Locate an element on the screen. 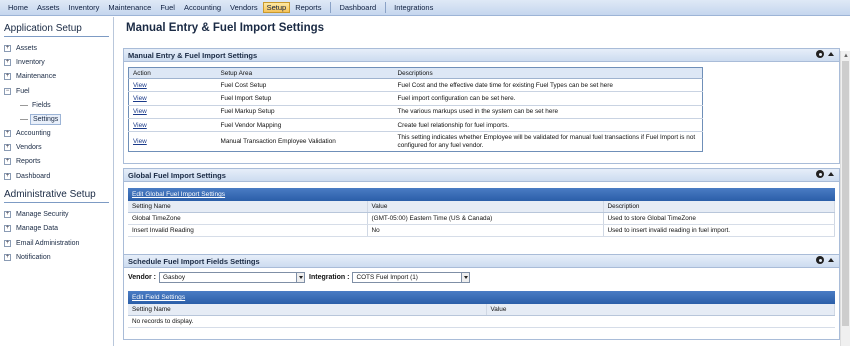 The image size is (850, 346). sidebar-item-vendors: + Vendors is located at coordinates (56, 147).